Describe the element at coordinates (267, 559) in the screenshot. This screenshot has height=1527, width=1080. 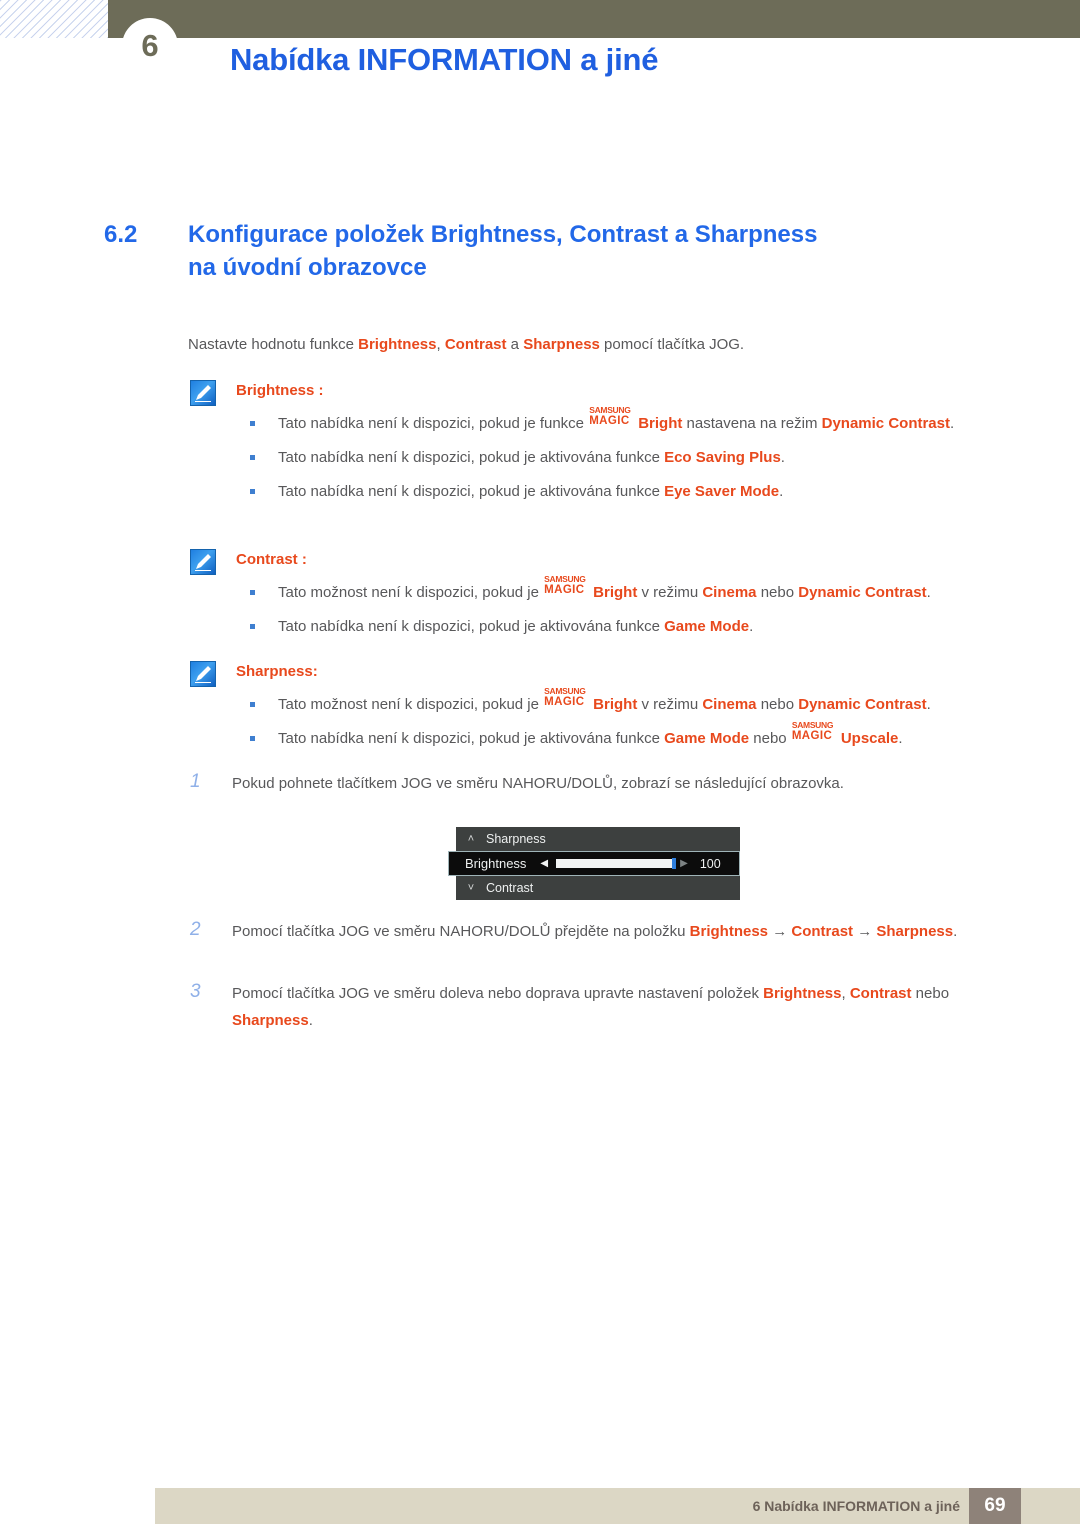
I see `note-title-text: Contrast` at that location.